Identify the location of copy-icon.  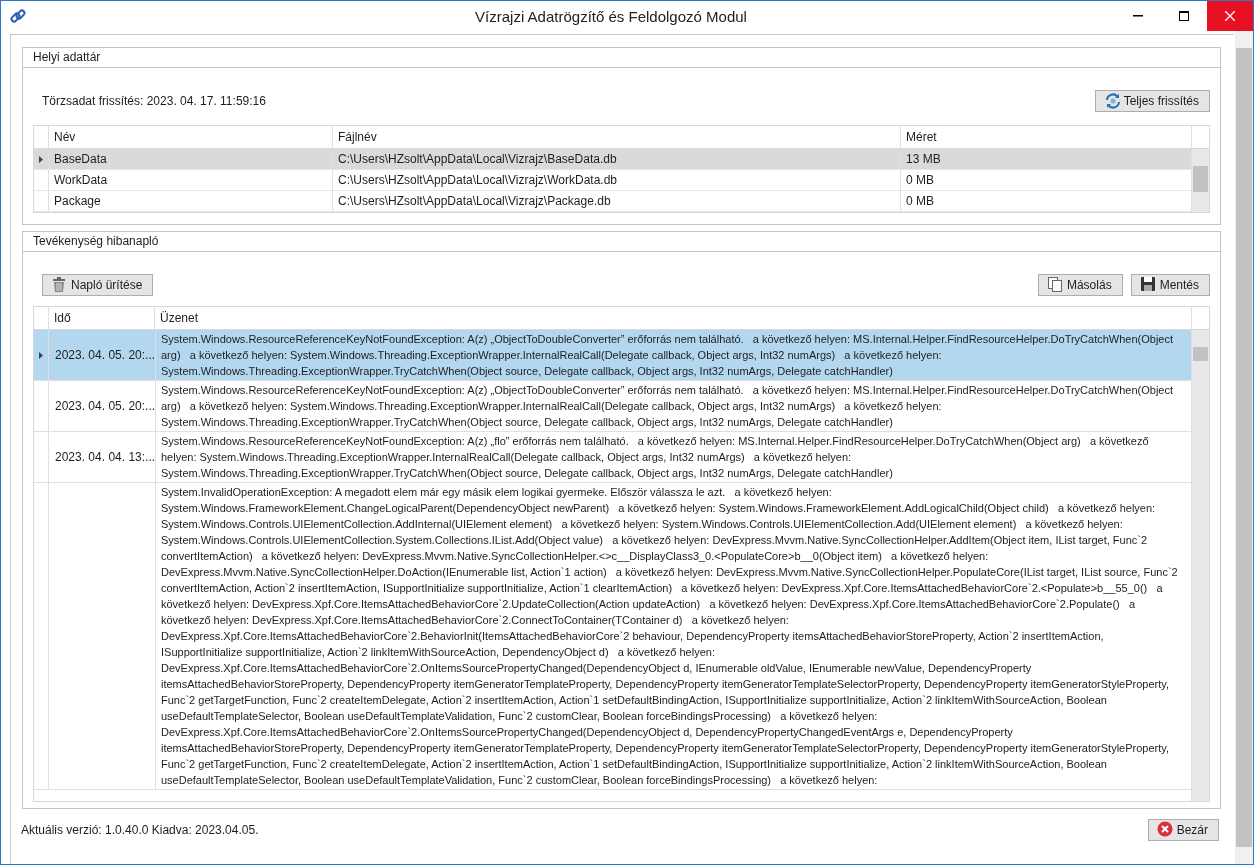
(1054, 285).